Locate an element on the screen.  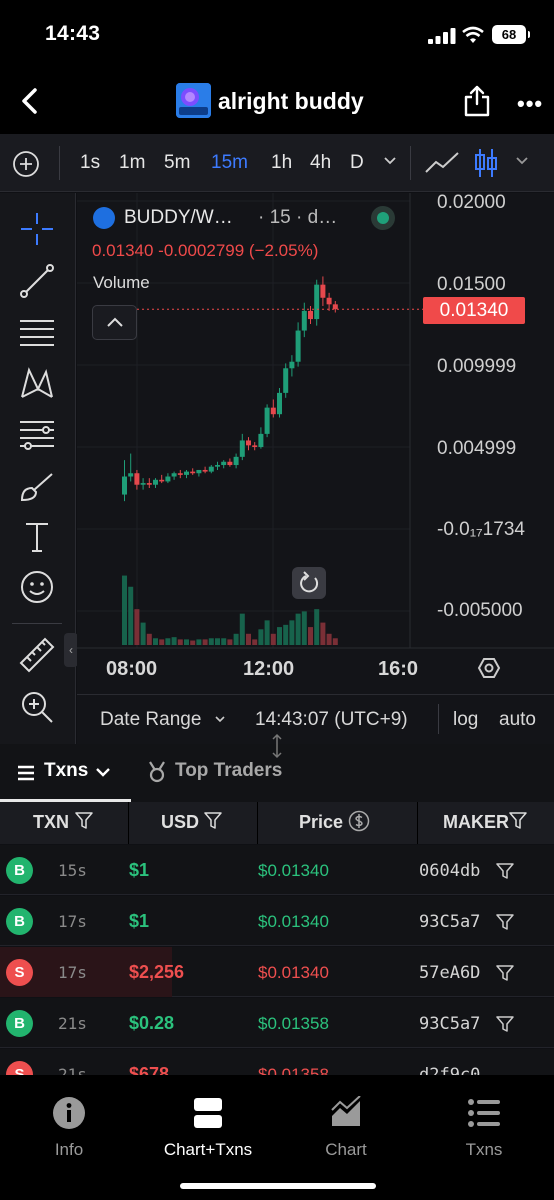
resize-handle-icon is located at coordinates (277, 746).